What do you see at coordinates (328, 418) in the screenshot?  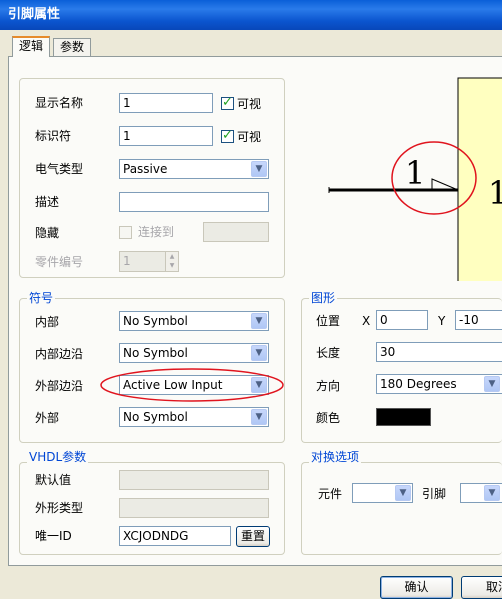 I see `color-label: 颜色` at bounding box center [328, 418].